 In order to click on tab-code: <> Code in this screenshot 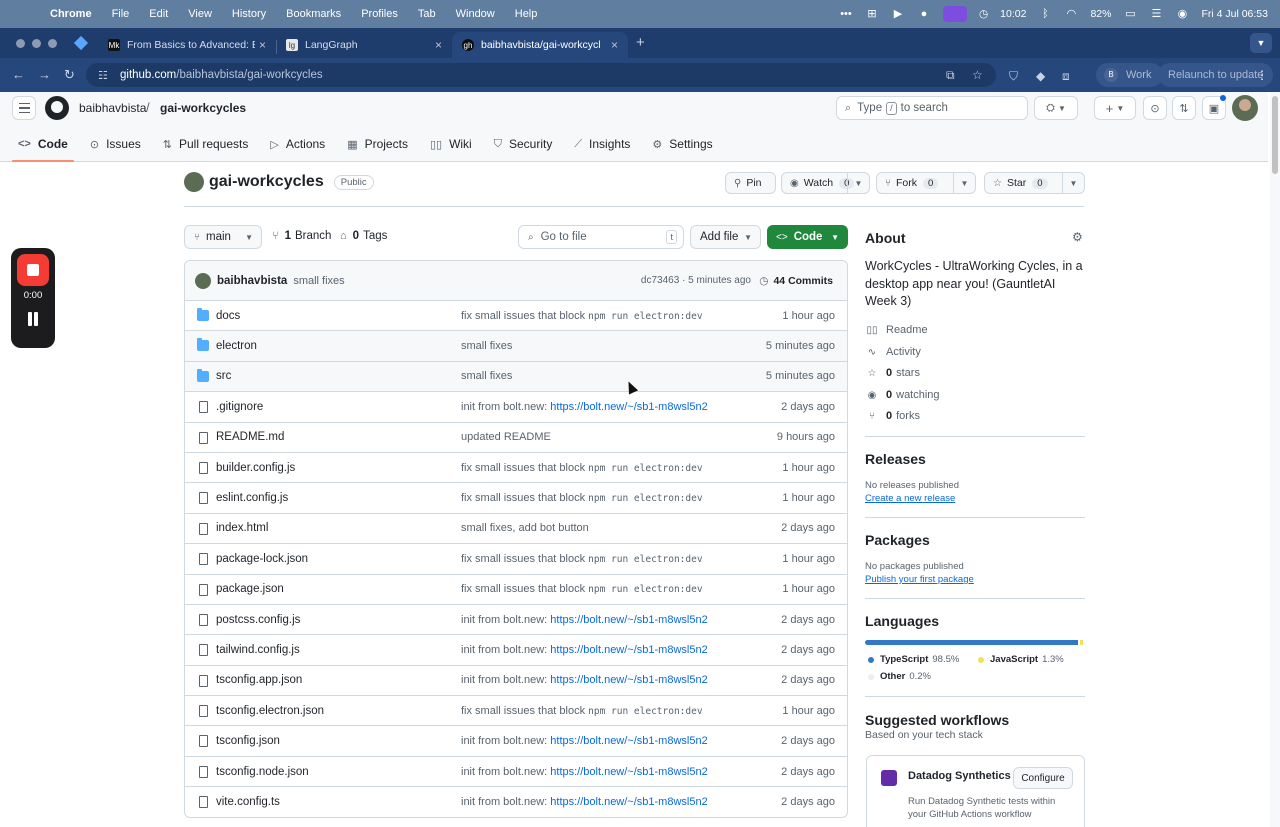, I will do `click(43, 146)`.